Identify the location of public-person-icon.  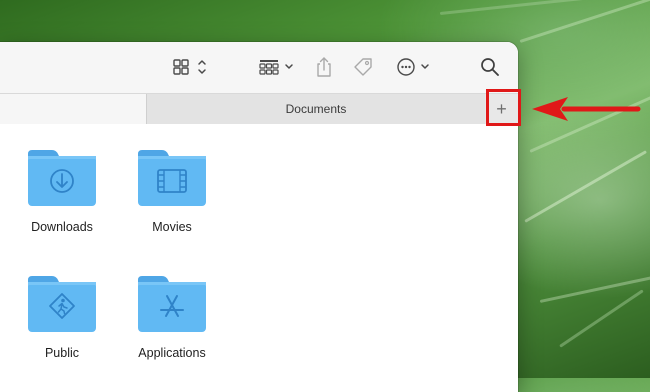
(62, 304).